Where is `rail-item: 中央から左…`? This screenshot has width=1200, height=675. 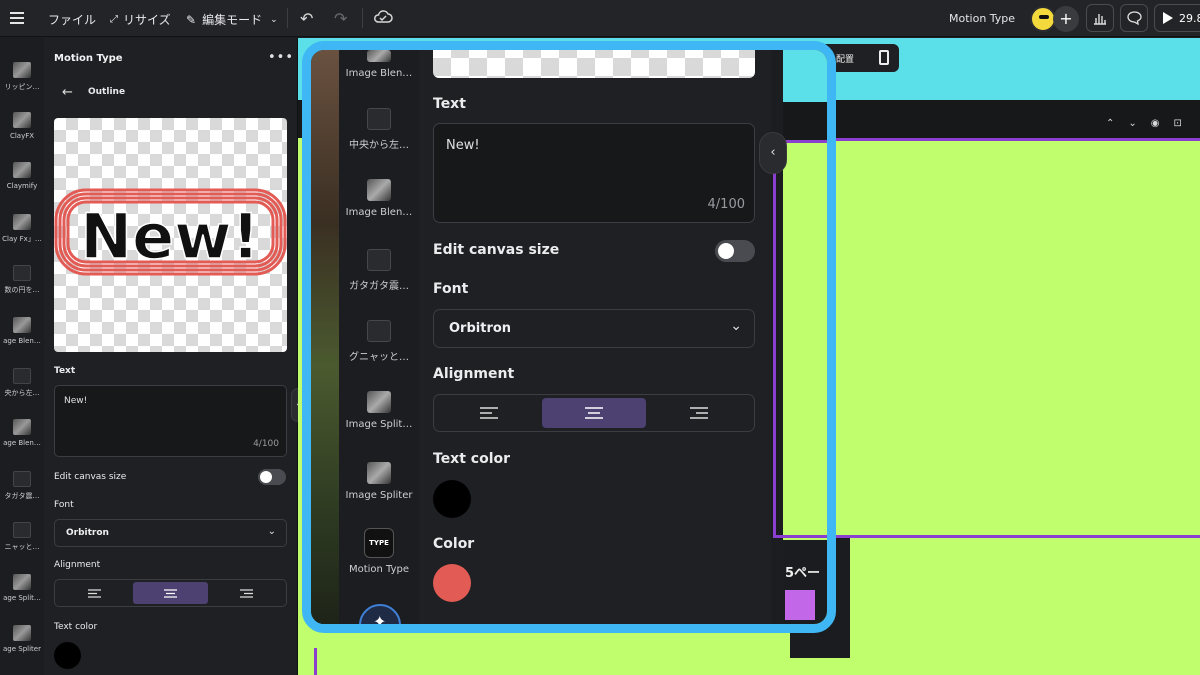 rail-item: 中央から左… is located at coordinates (379, 129).